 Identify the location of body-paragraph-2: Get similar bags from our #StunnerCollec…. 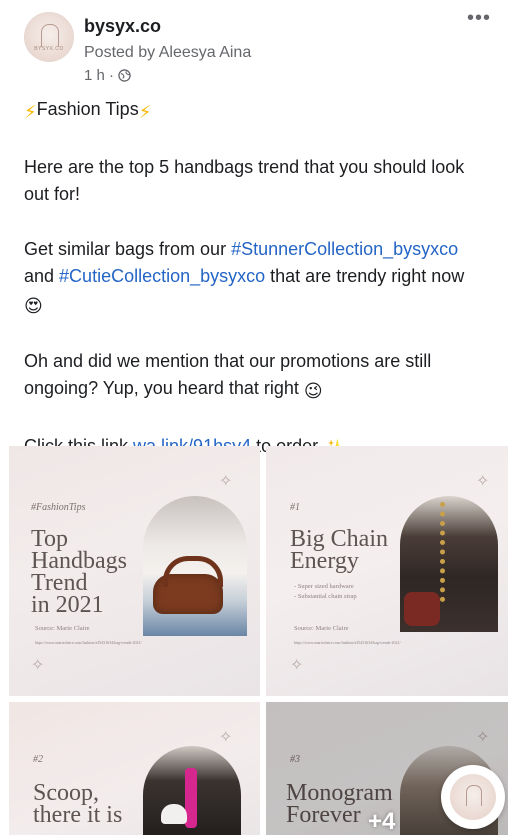
(259, 278).